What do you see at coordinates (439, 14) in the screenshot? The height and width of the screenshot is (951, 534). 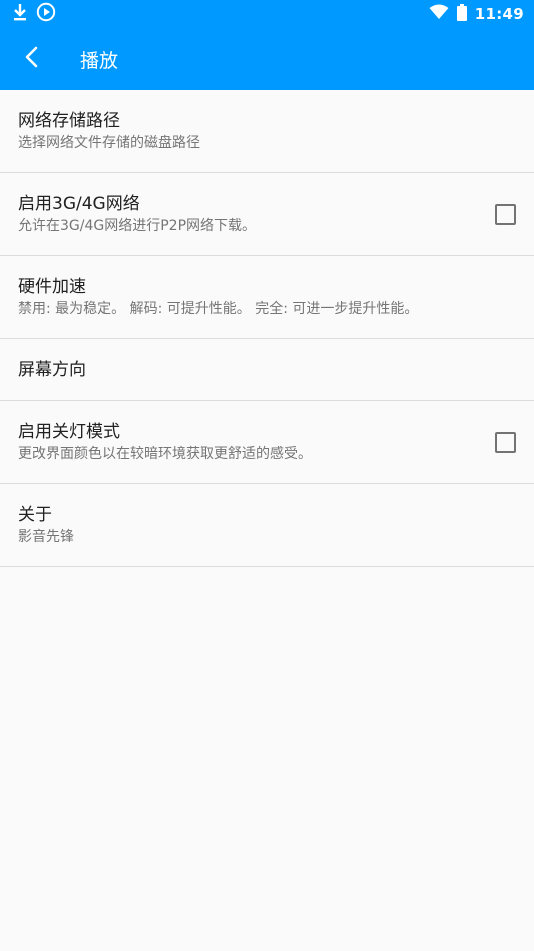 I see `wifi-icon` at bounding box center [439, 14].